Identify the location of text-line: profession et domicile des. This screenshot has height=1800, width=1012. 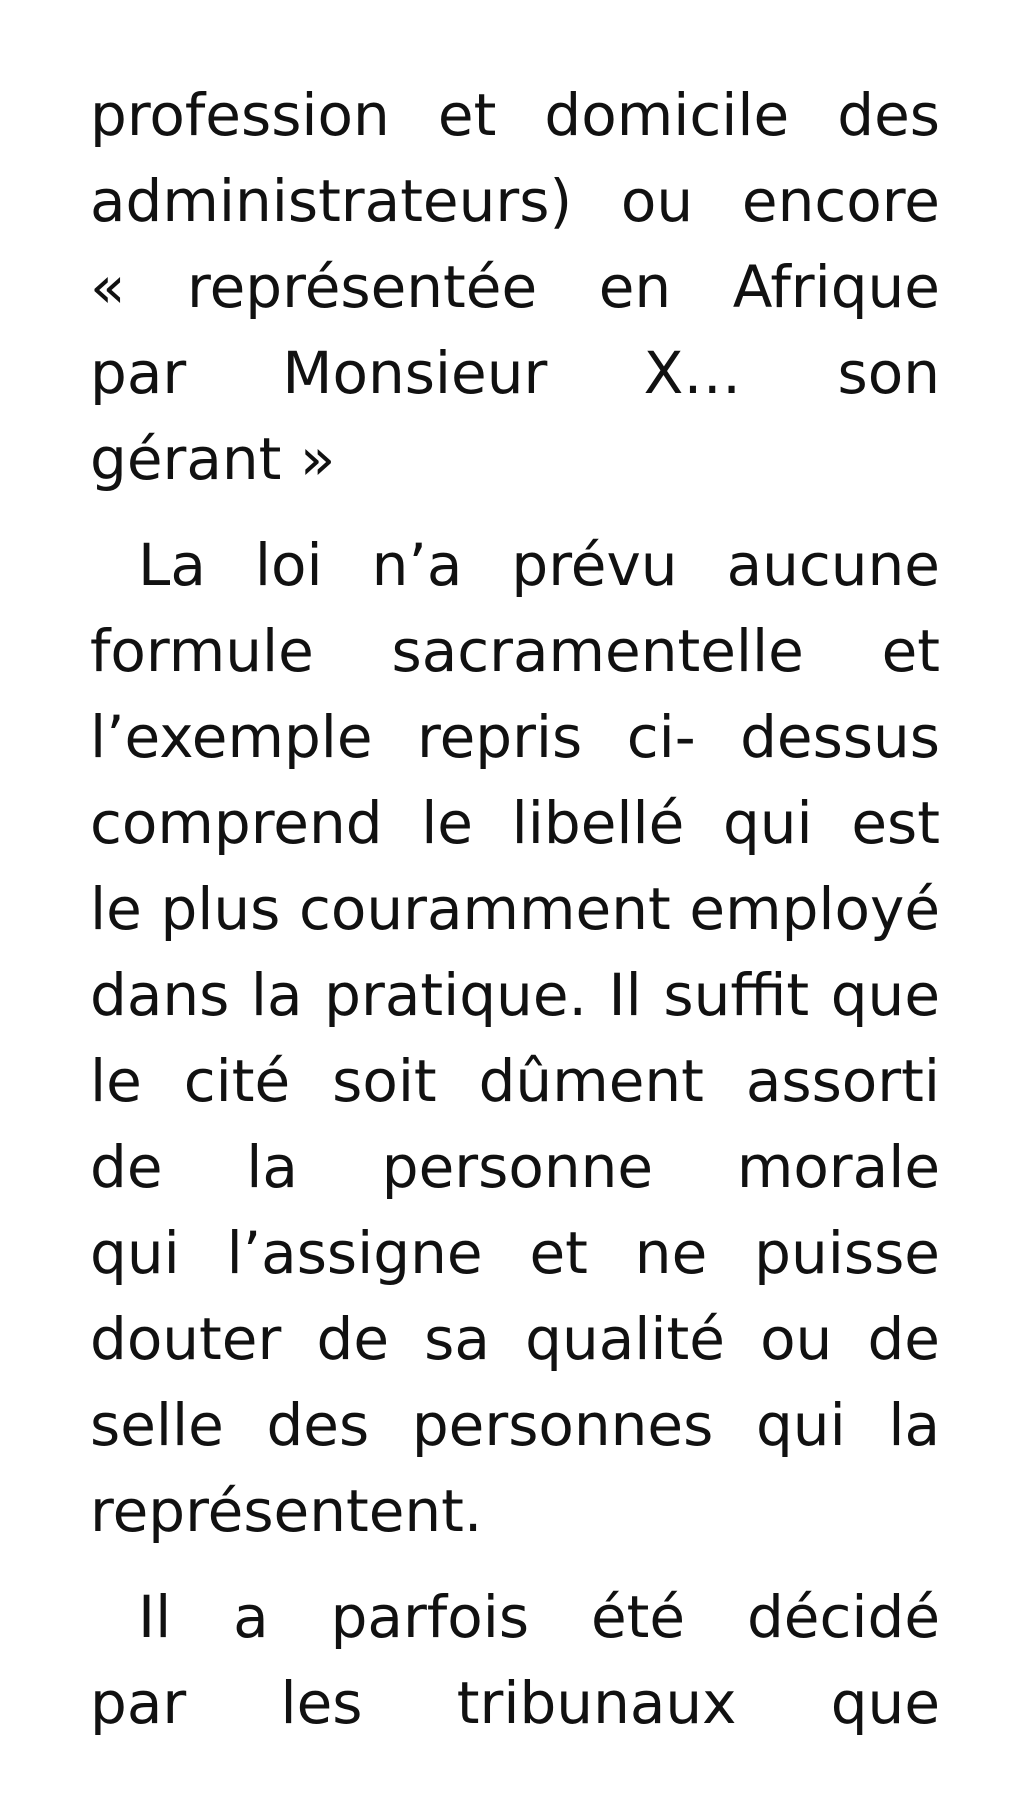
(515, 115).